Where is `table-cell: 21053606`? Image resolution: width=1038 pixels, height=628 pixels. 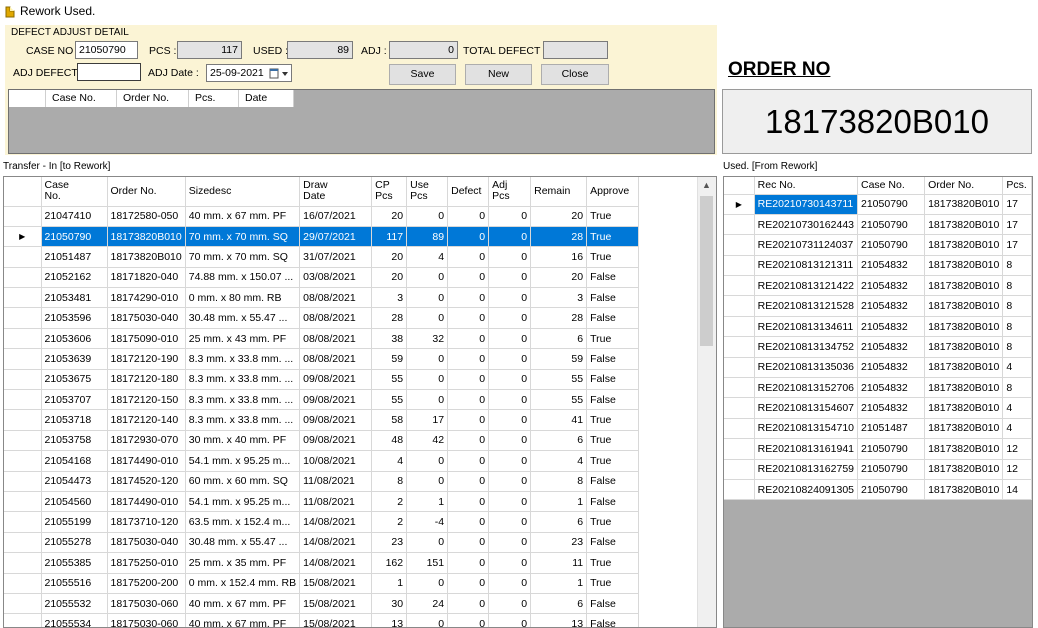 table-cell: 21053606 is located at coordinates (74, 339).